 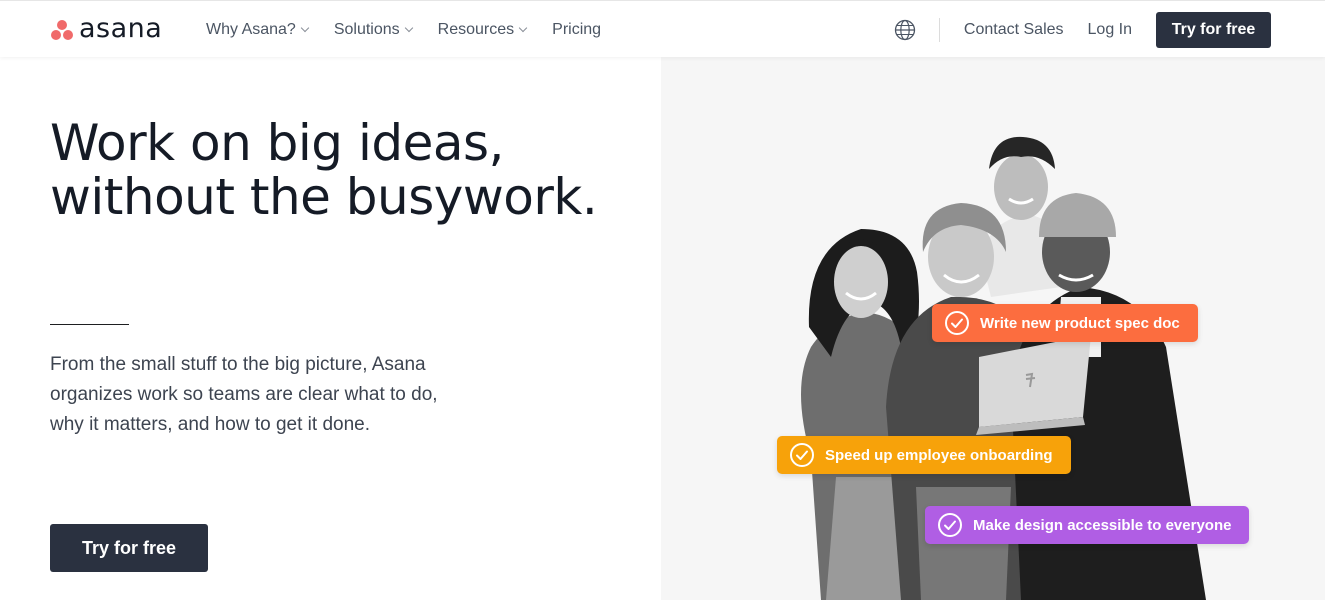 I want to click on task-chip-product-spec: Write new product spec doc, so click(x=1065, y=323).